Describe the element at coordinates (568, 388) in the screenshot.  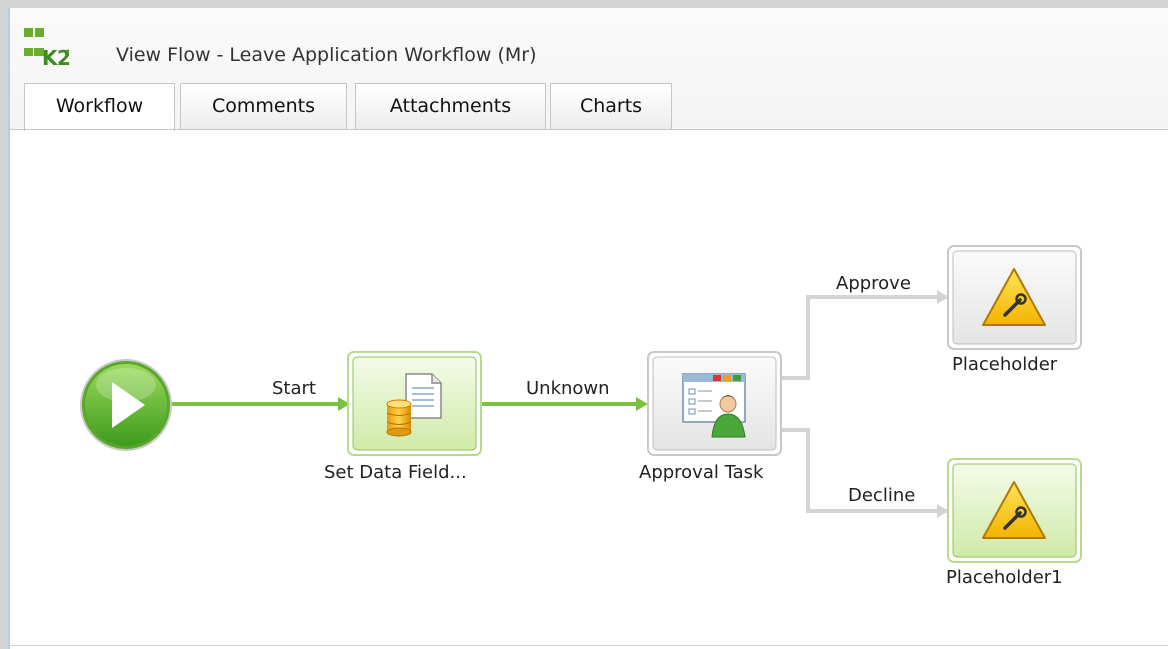
I see `line-label-unknown: Unknown` at that location.